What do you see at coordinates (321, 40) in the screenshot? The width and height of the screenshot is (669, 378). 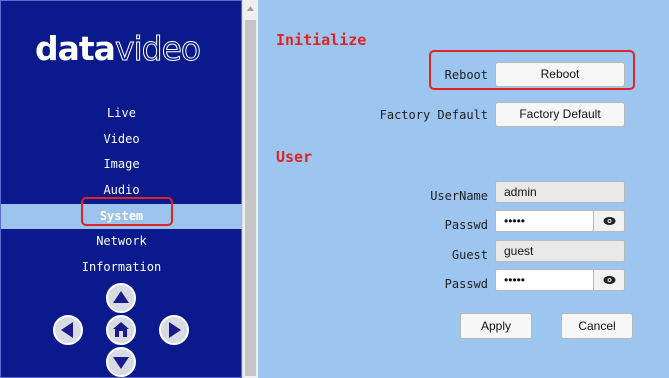 I see `section-title-initialize: Initialize` at bounding box center [321, 40].